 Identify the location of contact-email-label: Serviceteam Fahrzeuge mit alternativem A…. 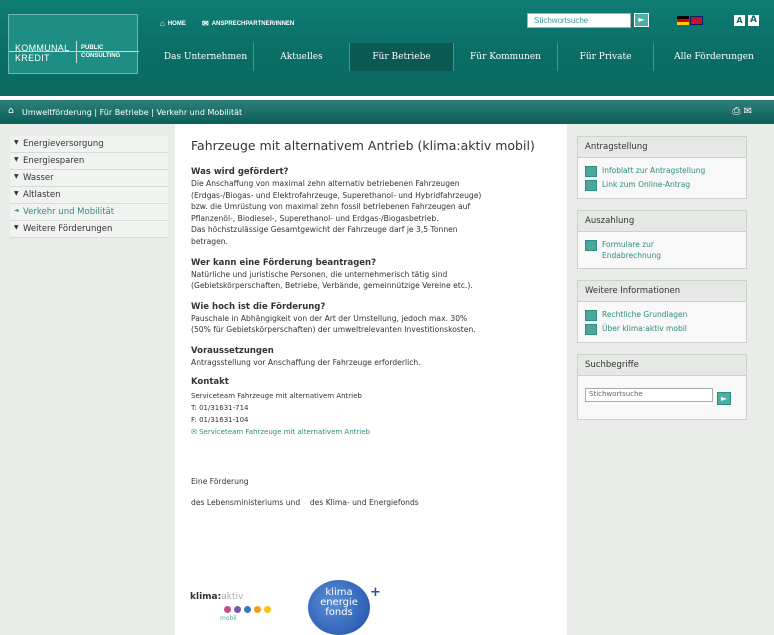
(284, 431).